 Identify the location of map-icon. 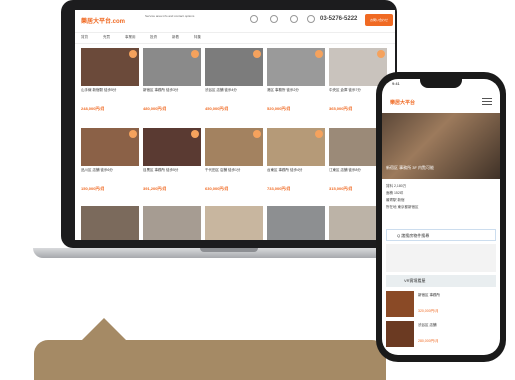
(294, 19).